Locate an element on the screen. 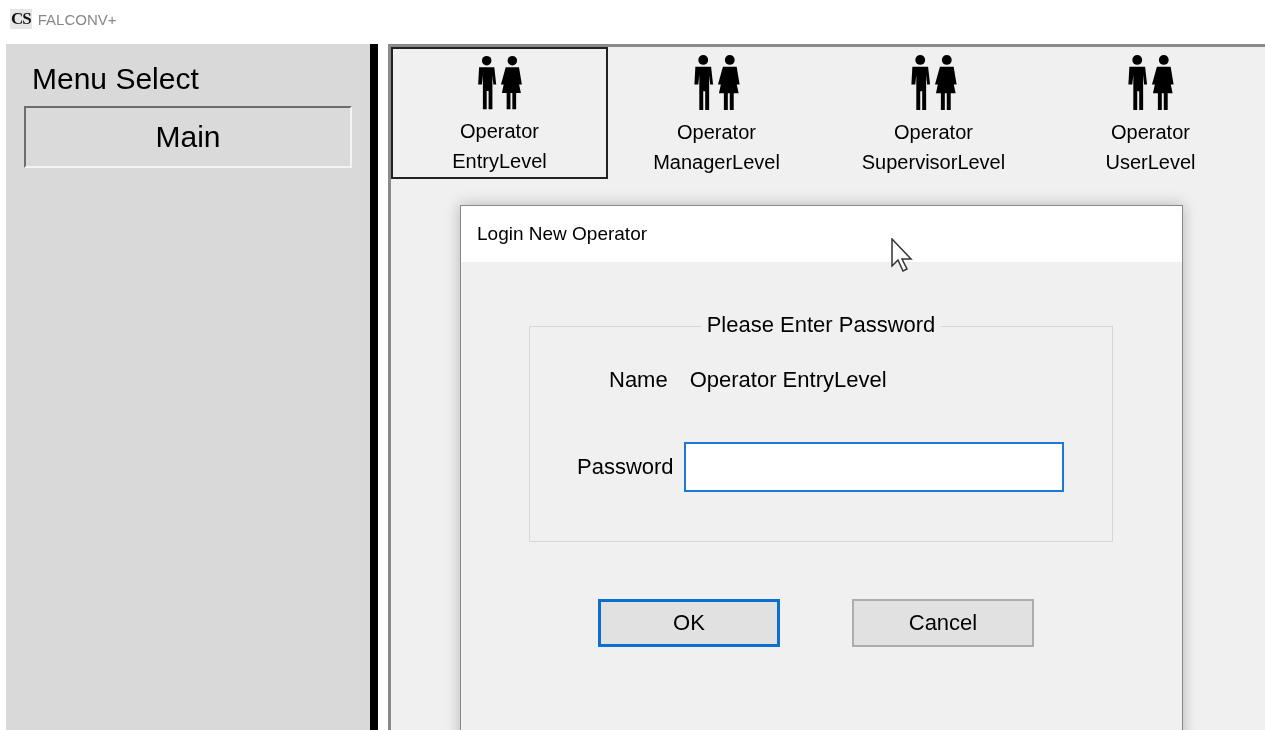 This screenshot has height=730, width=1265. app-logo: CS is located at coordinates (21, 19).